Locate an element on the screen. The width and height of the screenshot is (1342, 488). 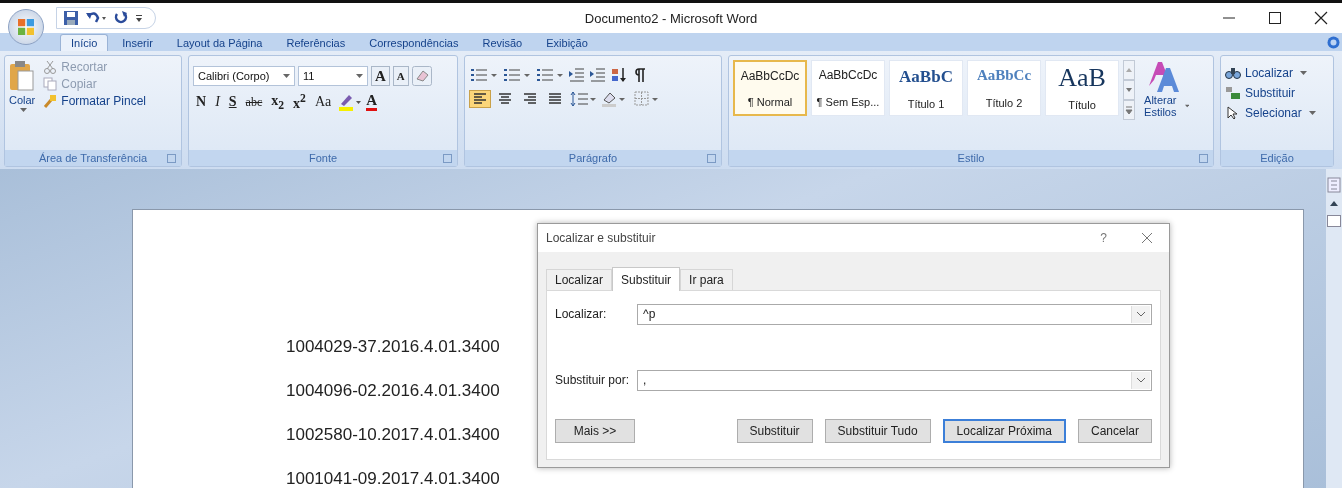
grow-font-button: A is located at coordinates (380, 76).